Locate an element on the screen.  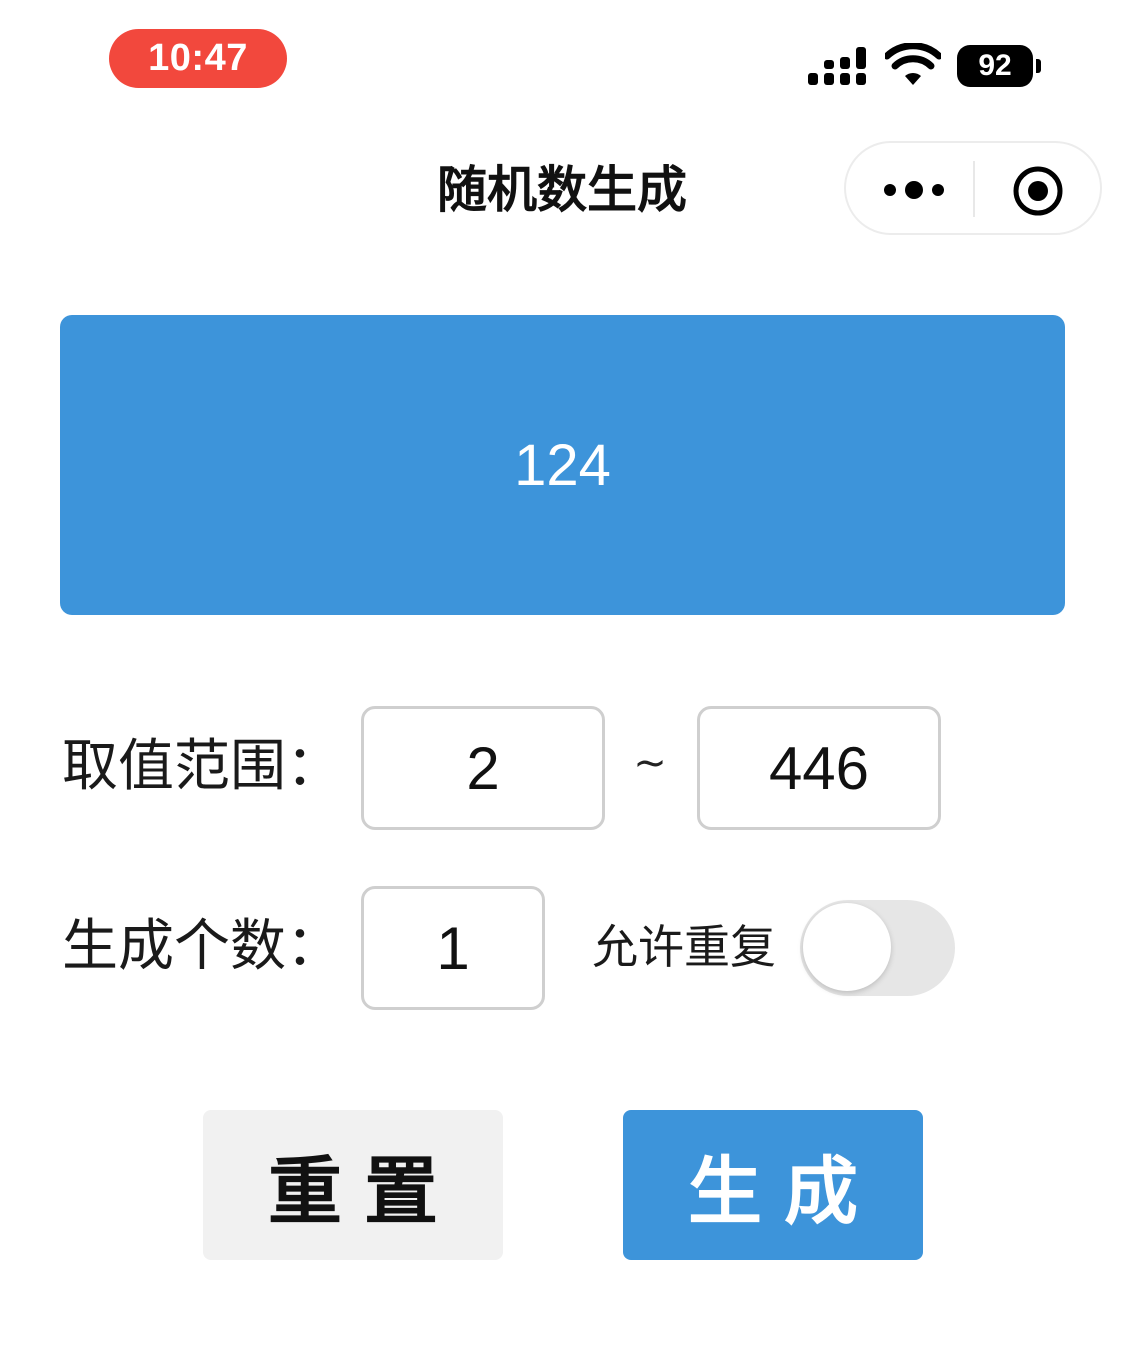
range-min-input: 2 is located at coordinates (483, 768).